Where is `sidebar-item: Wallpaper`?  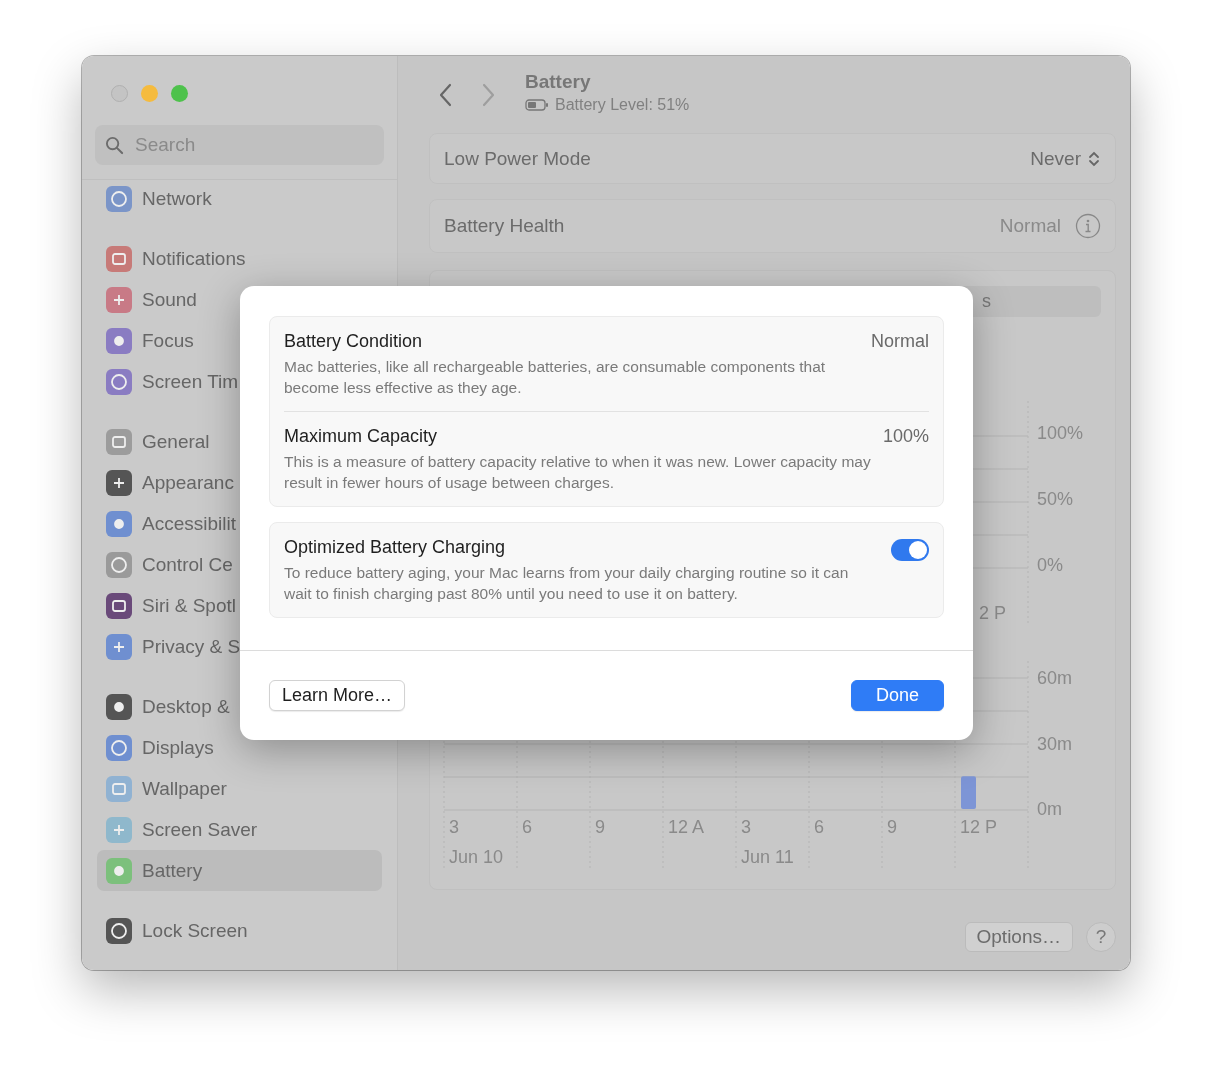
sidebar-item: Wallpaper is located at coordinates (239, 788).